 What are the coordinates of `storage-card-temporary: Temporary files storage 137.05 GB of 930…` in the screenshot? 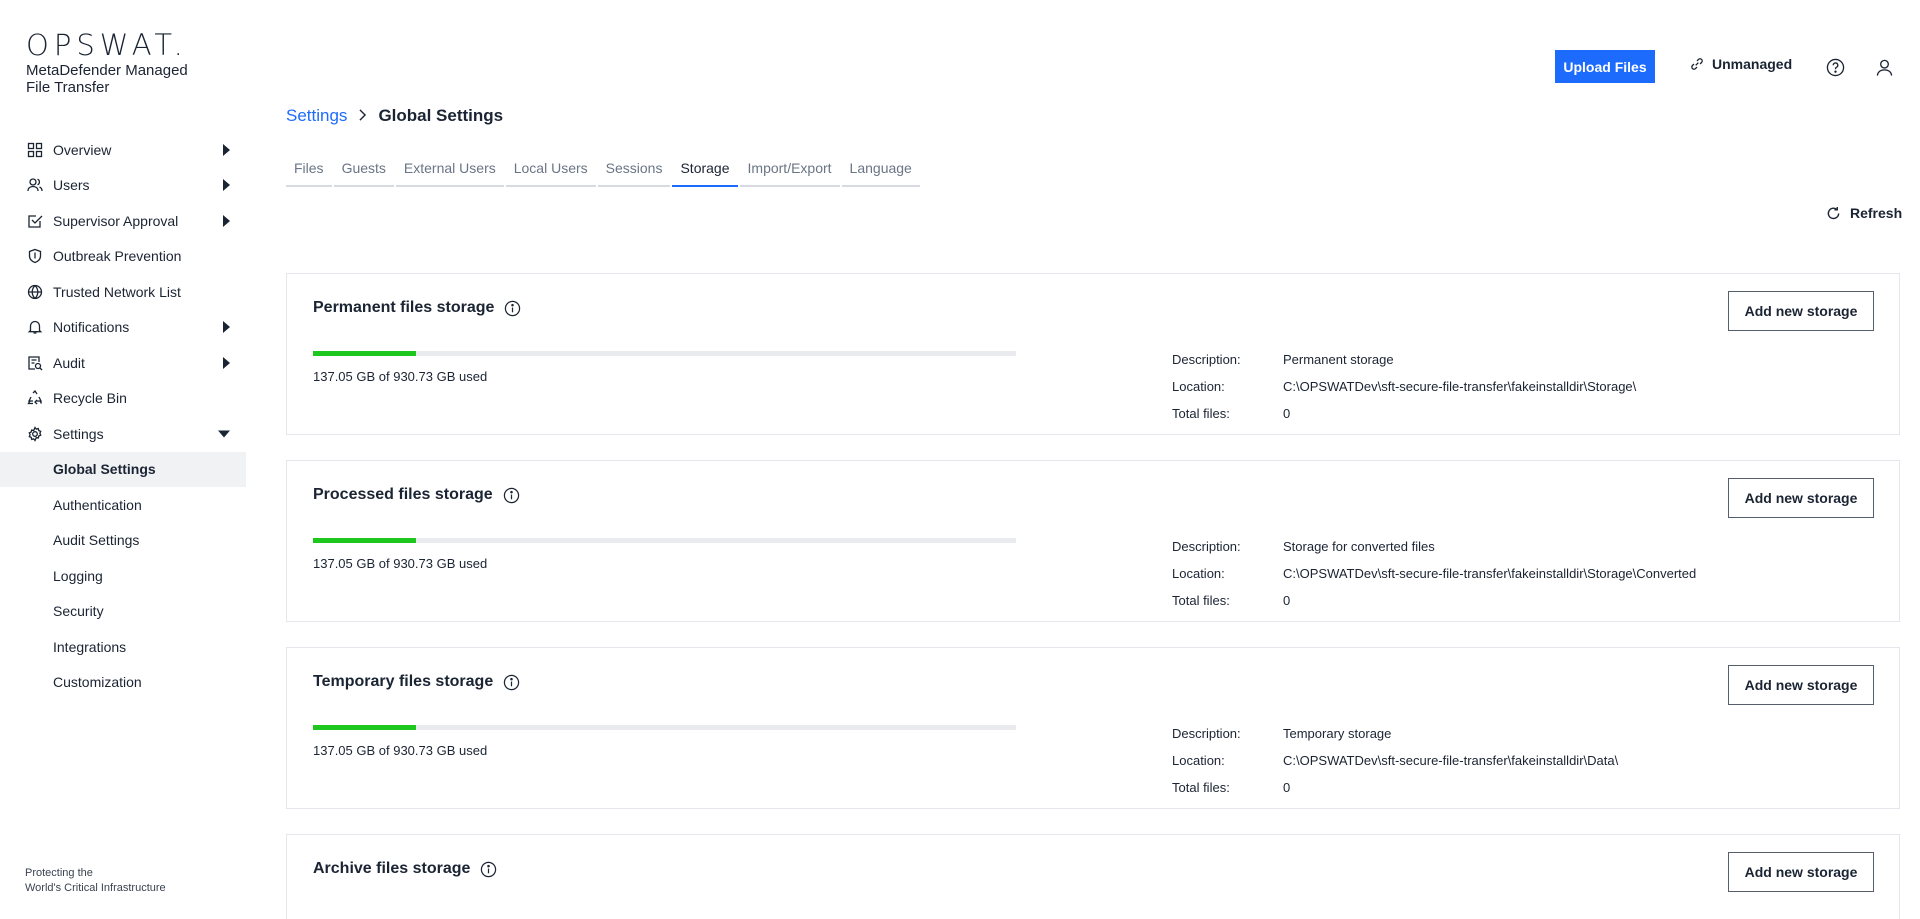 It's located at (1093, 728).